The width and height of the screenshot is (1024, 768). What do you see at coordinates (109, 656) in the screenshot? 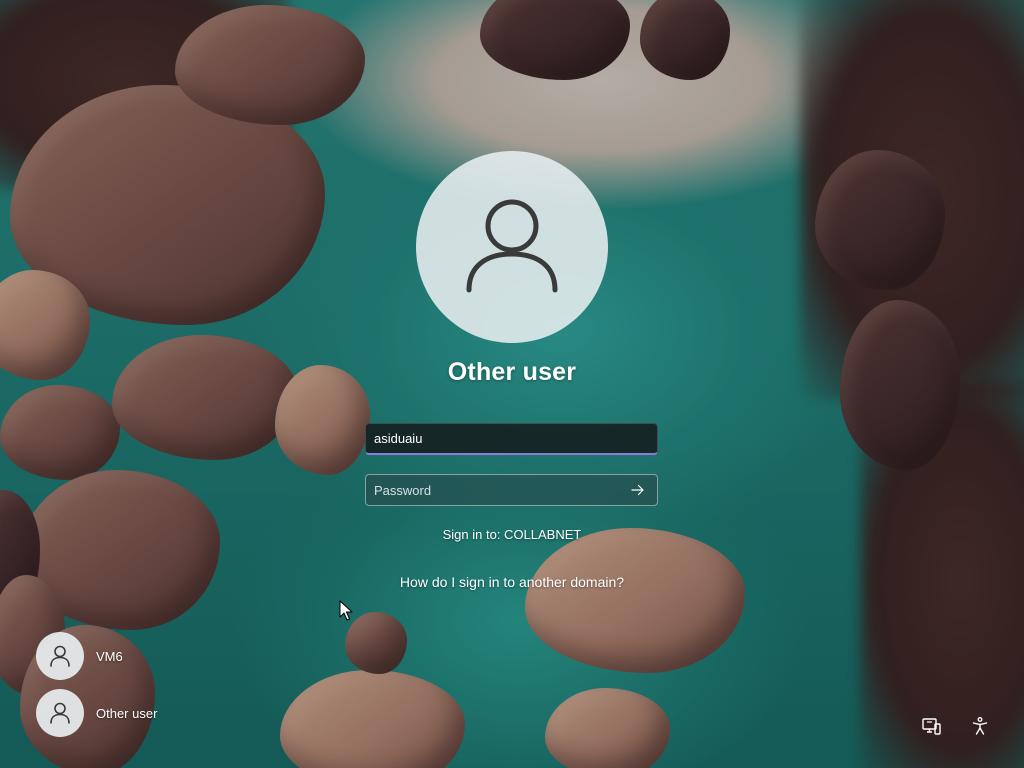
I see `user-tile-label: VM6` at bounding box center [109, 656].